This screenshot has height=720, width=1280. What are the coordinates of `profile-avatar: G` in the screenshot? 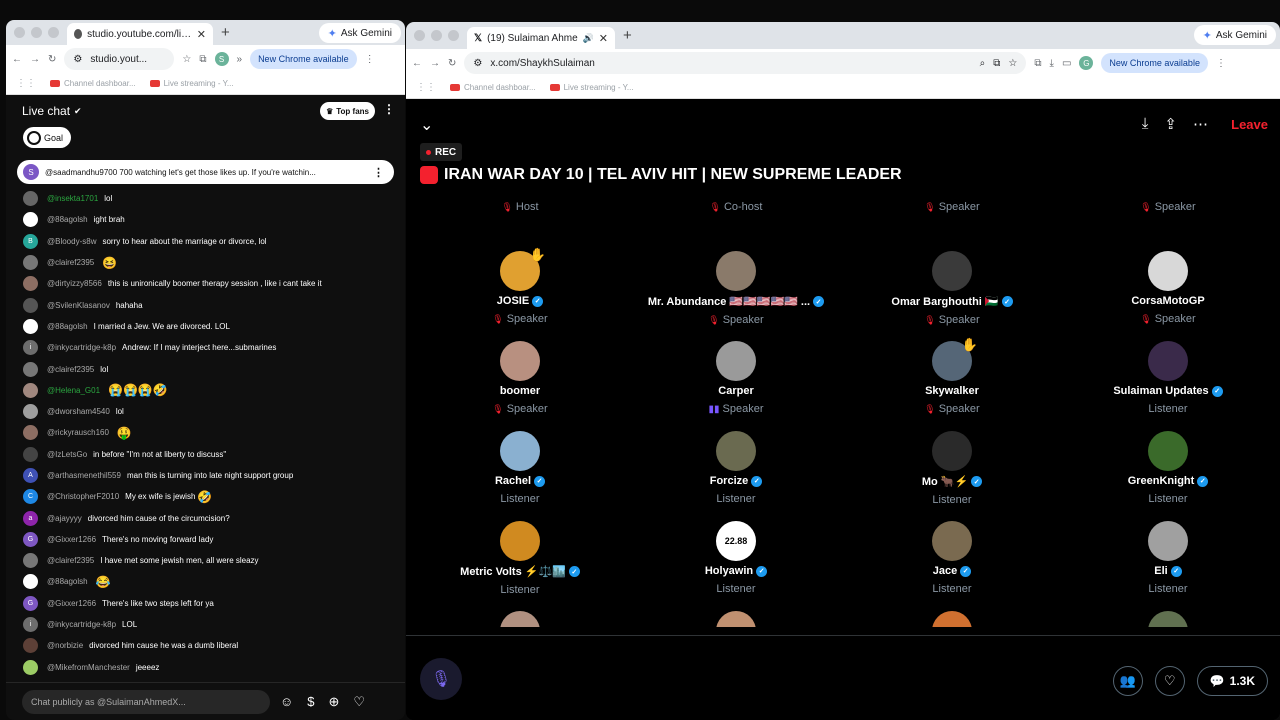 It's located at (1086, 63).